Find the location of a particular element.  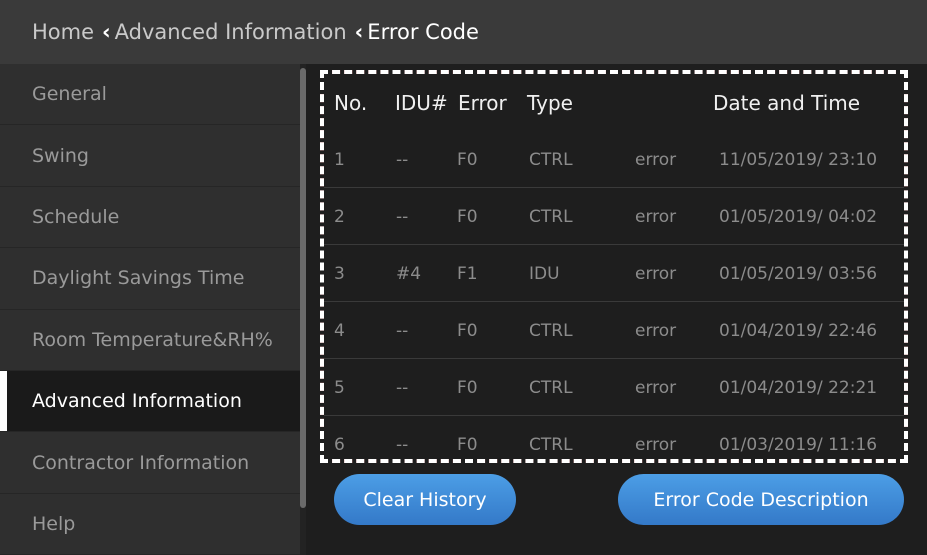

column-header-date-time: Date and Time is located at coordinates (787, 102).